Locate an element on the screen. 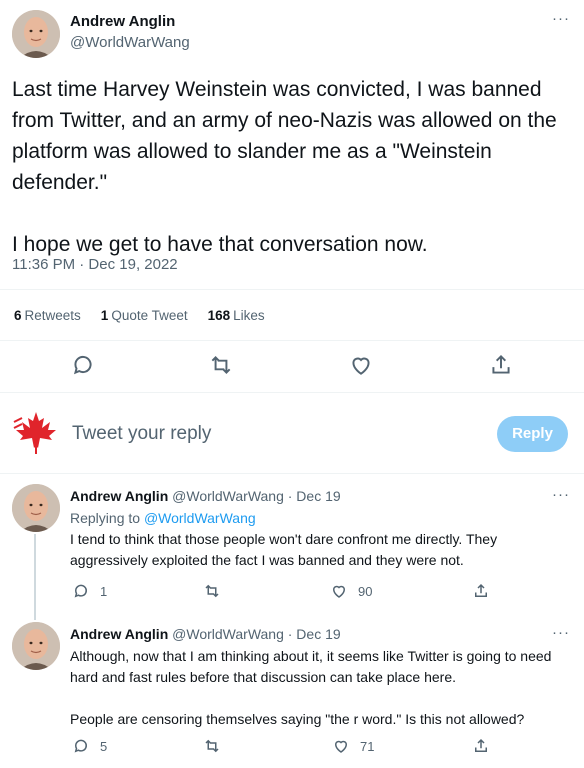 The image size is (584, 768). retweets-stat: 6 Retweets is located at coordinates (47, 315).